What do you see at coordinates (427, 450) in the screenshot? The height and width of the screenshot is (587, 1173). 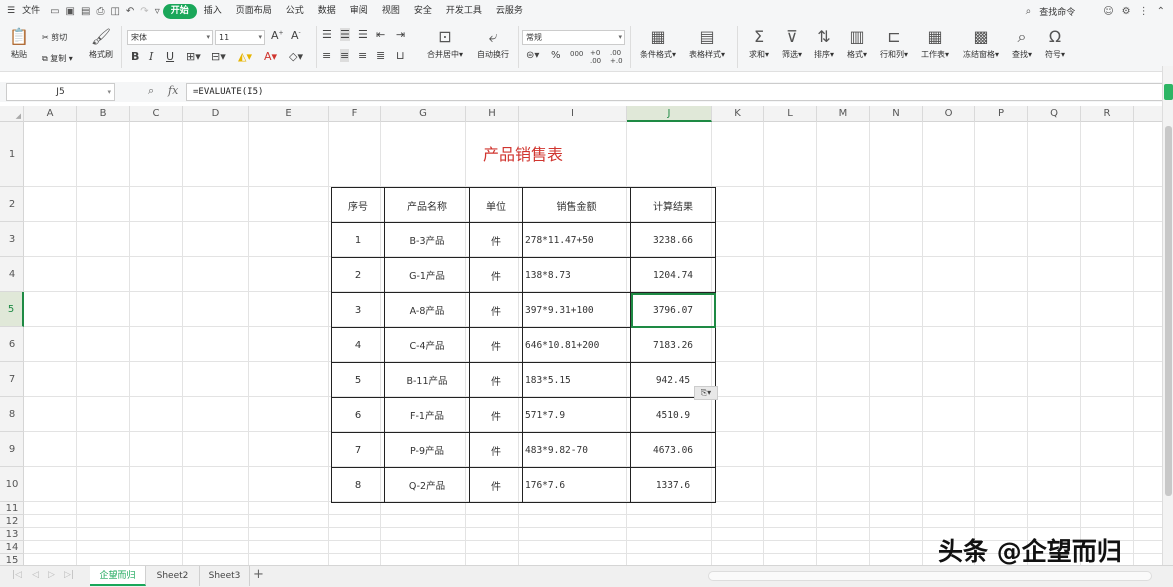 I see `product-name-cell: P-9产品` at bounding box center [427, 450].